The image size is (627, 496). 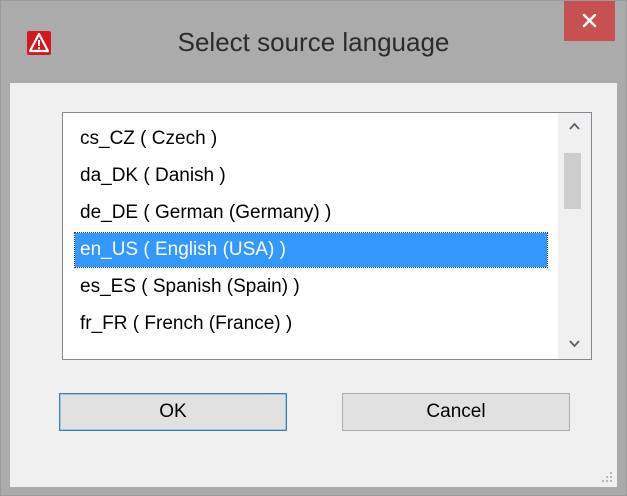 I want to click on list-item: da_DK ( Danish ), so click(x=311, y=176).